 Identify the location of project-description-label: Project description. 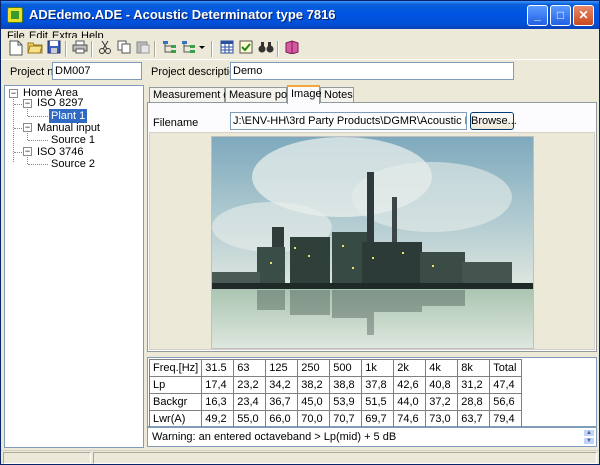
(196, 72).